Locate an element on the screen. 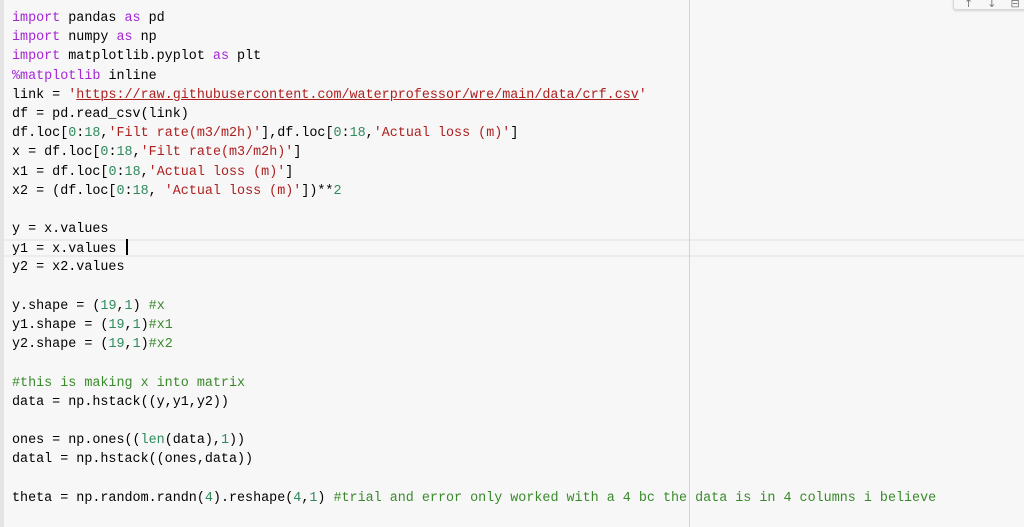 This screenshot has height=527, width=1024. code-token: y2.shape = ( is located at coordinates (60, 345).